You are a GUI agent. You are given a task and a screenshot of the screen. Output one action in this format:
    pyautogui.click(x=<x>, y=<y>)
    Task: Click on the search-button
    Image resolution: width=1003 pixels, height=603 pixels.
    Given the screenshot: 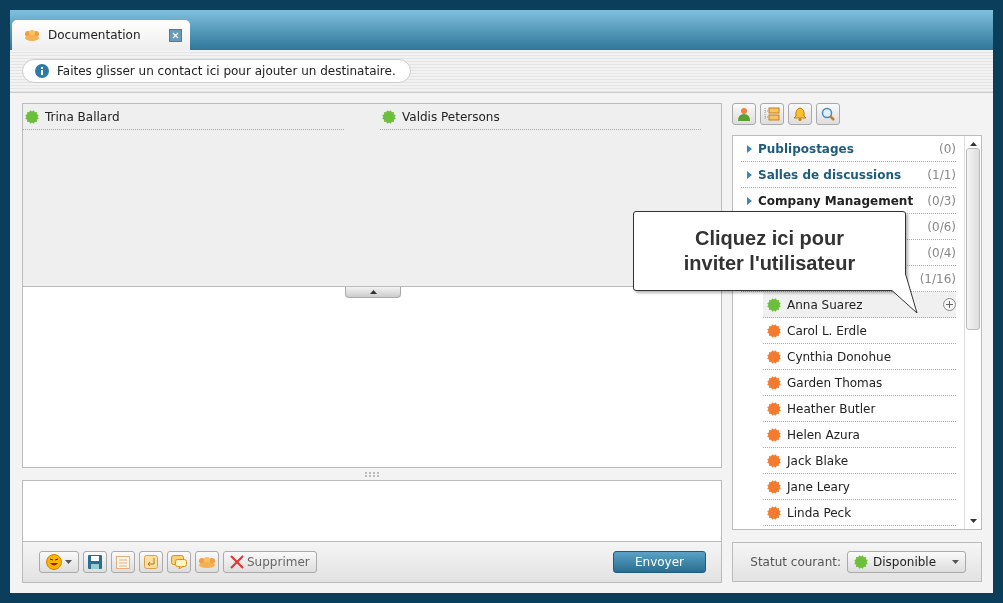 What is the action you would take?
    pyautogui.click(x=828, y=114)
    